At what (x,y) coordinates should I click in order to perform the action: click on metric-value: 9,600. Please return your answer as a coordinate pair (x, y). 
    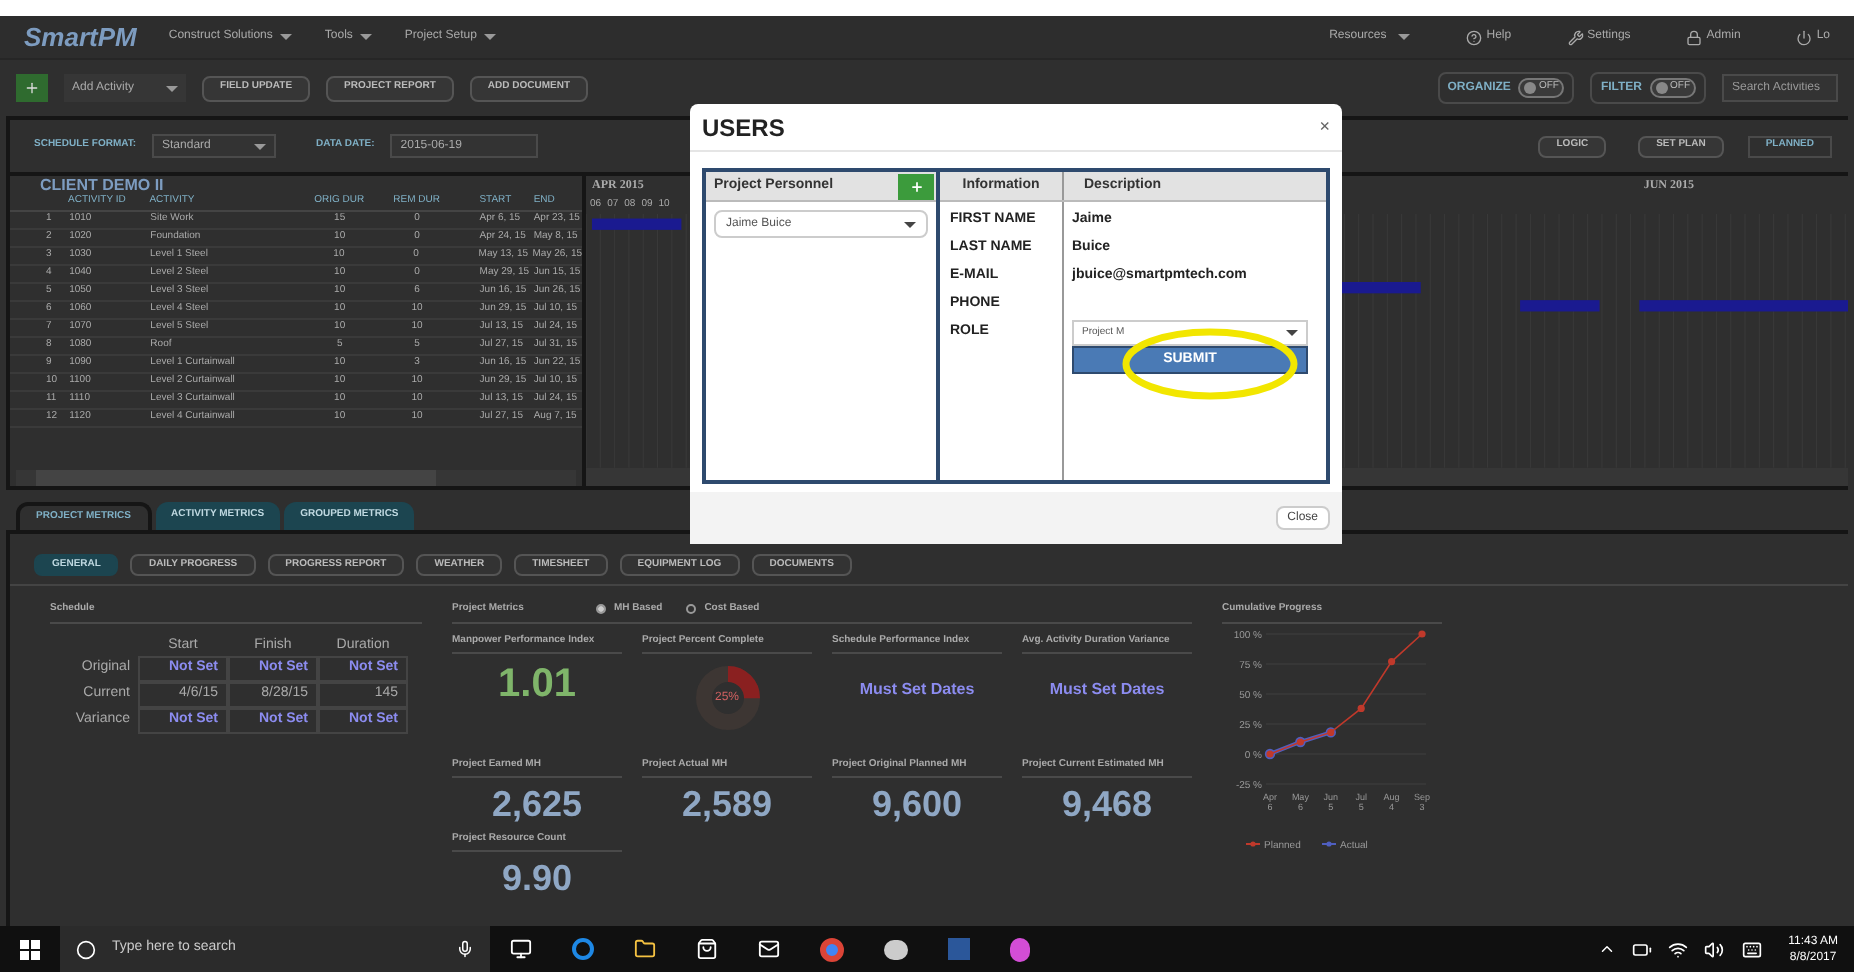
    Looking at the image, I should click on (917, 804).